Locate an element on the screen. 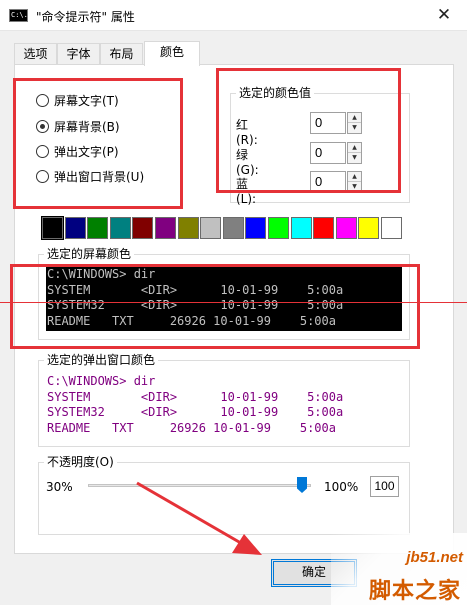 The image size is (467, 605). opacity-slider-track is located at coordinates (199, 485).